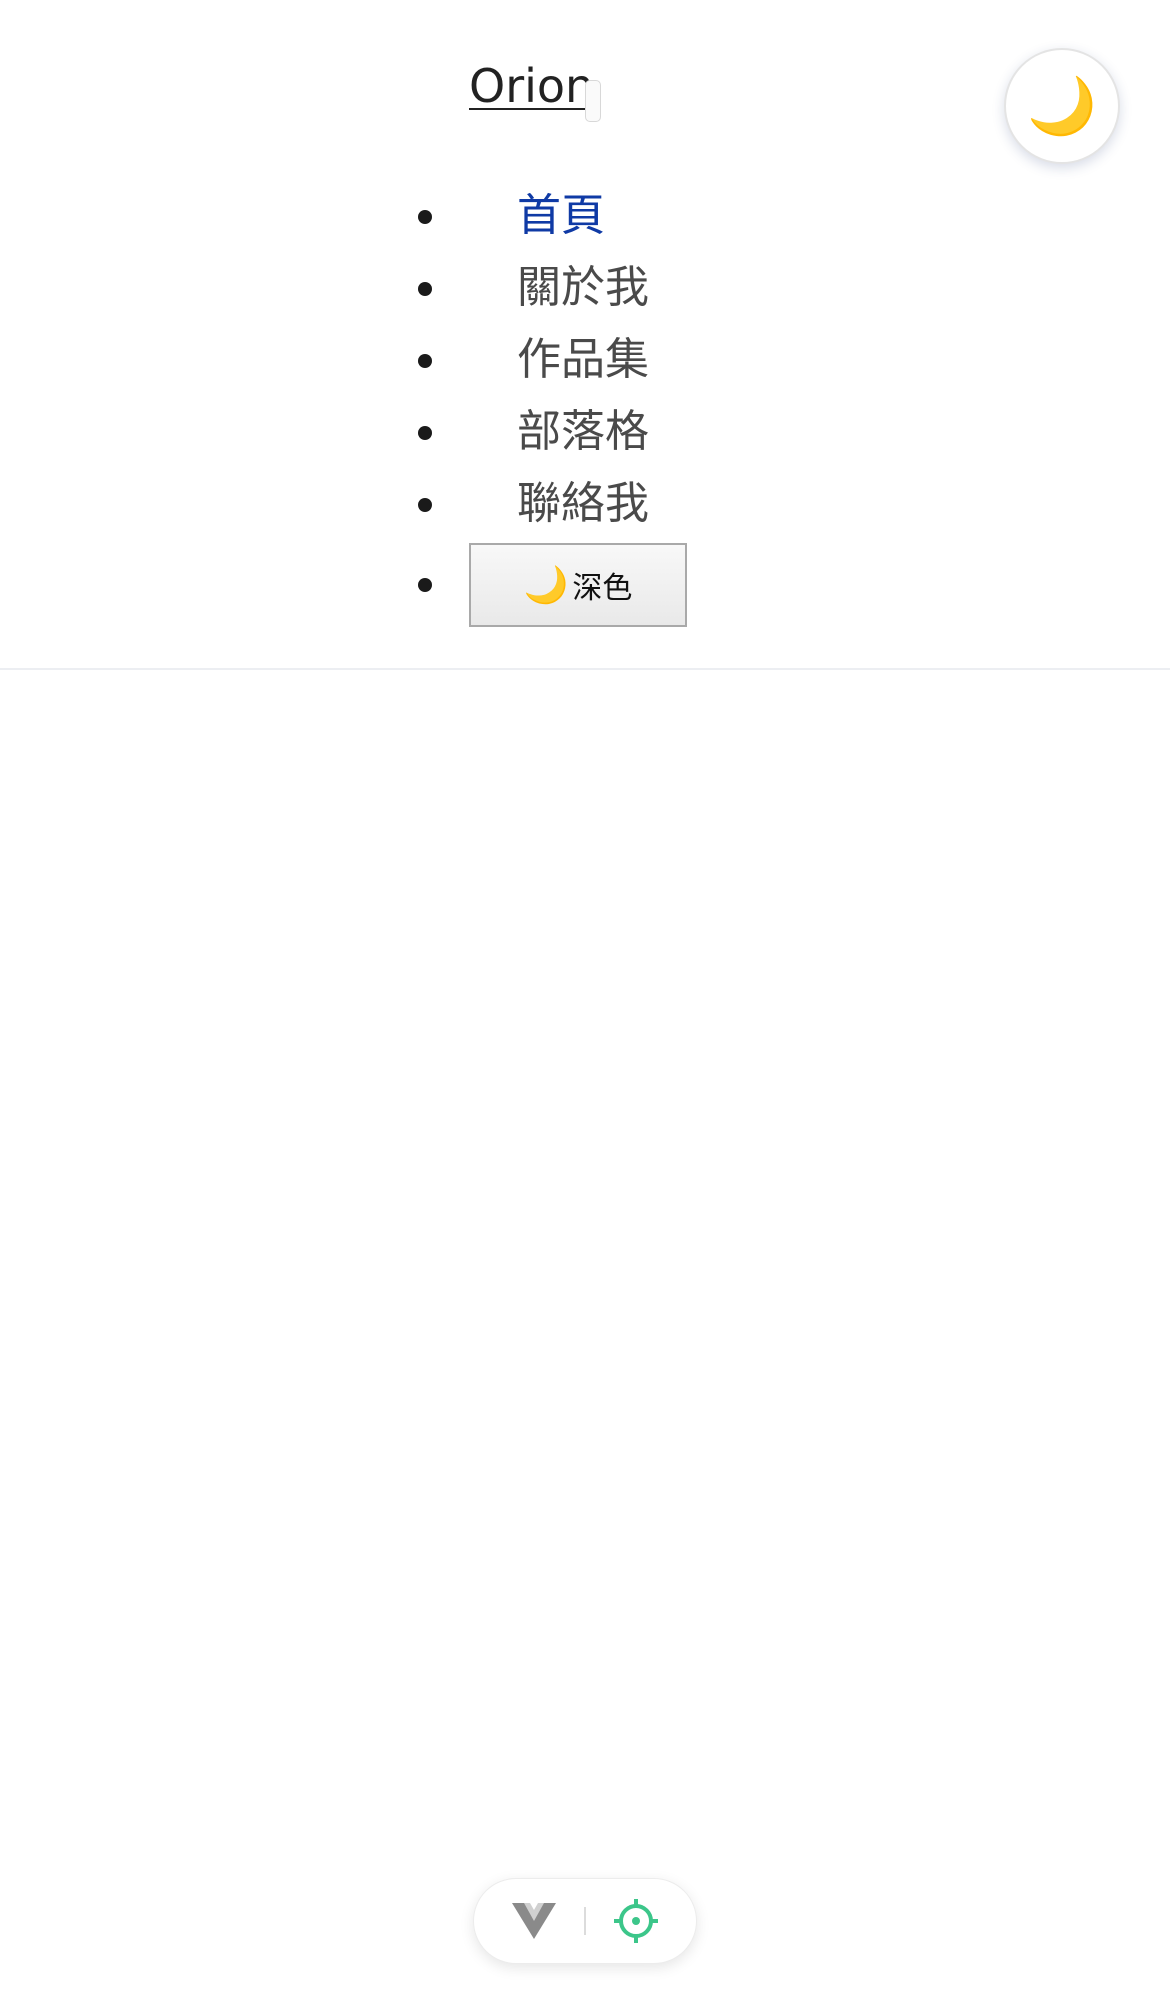 This screenshot has width=1170, height=1992. Describe the element at coordinates (602, 588) in the screenshot. I see `dark-mode-label: 深色` at that location.